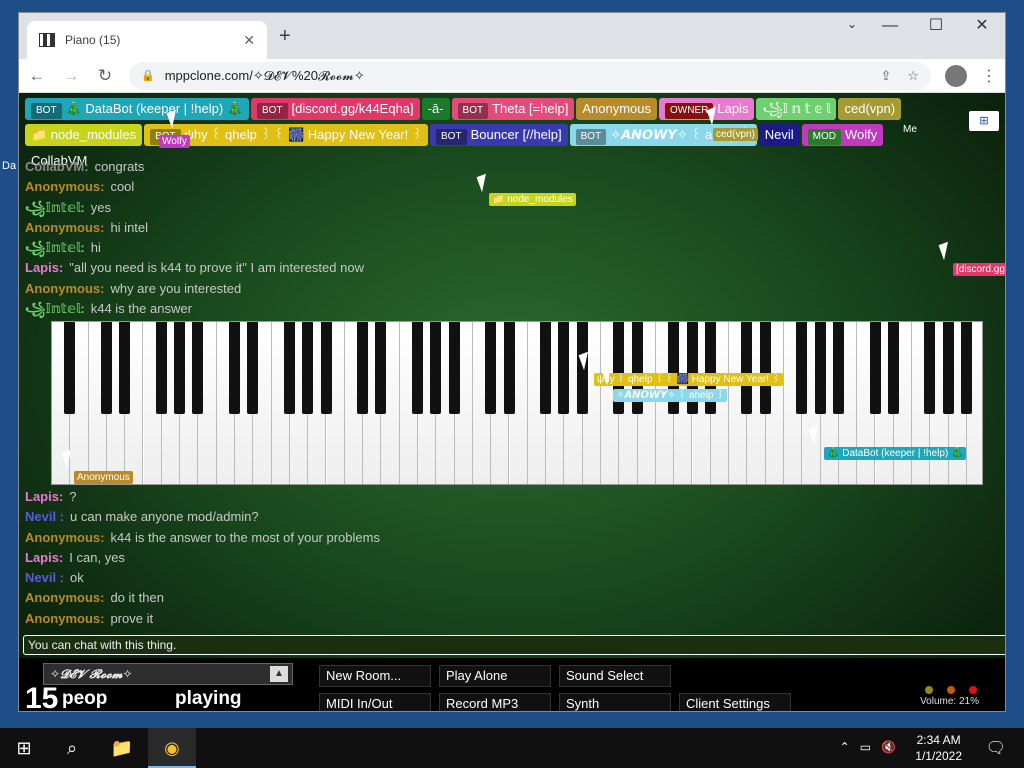  Describe the element at coordinates (495, 676) in the screenshot. I see `play-alone-button: Play Alone` at that location.